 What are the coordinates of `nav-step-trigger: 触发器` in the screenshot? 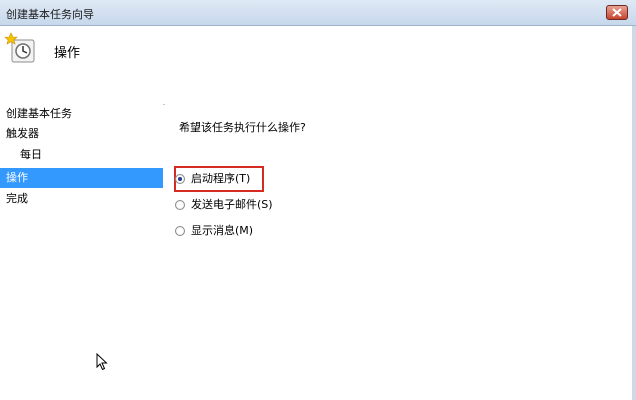 It's located at (22, 134).